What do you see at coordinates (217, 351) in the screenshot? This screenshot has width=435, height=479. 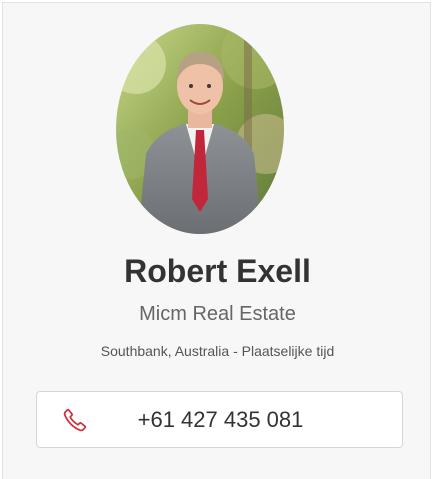 I see `agent-location: Southbank, Australia - Plaatselijke tijd` at bounding box center [217, 351].